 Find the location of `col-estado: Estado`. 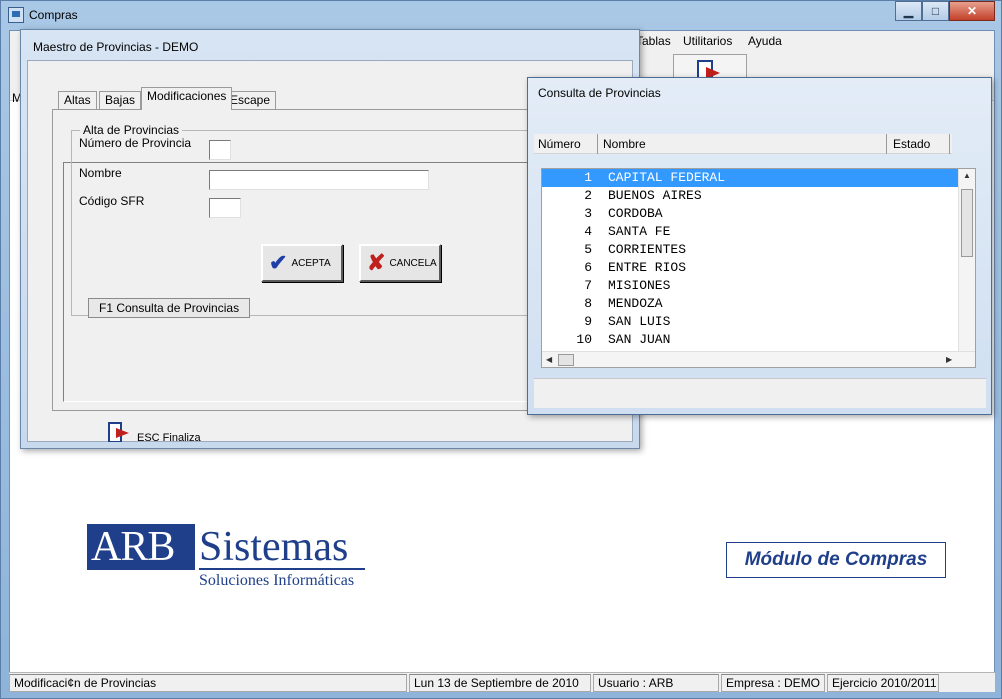

col-estado: Estado is located at coordinates (911, 144).